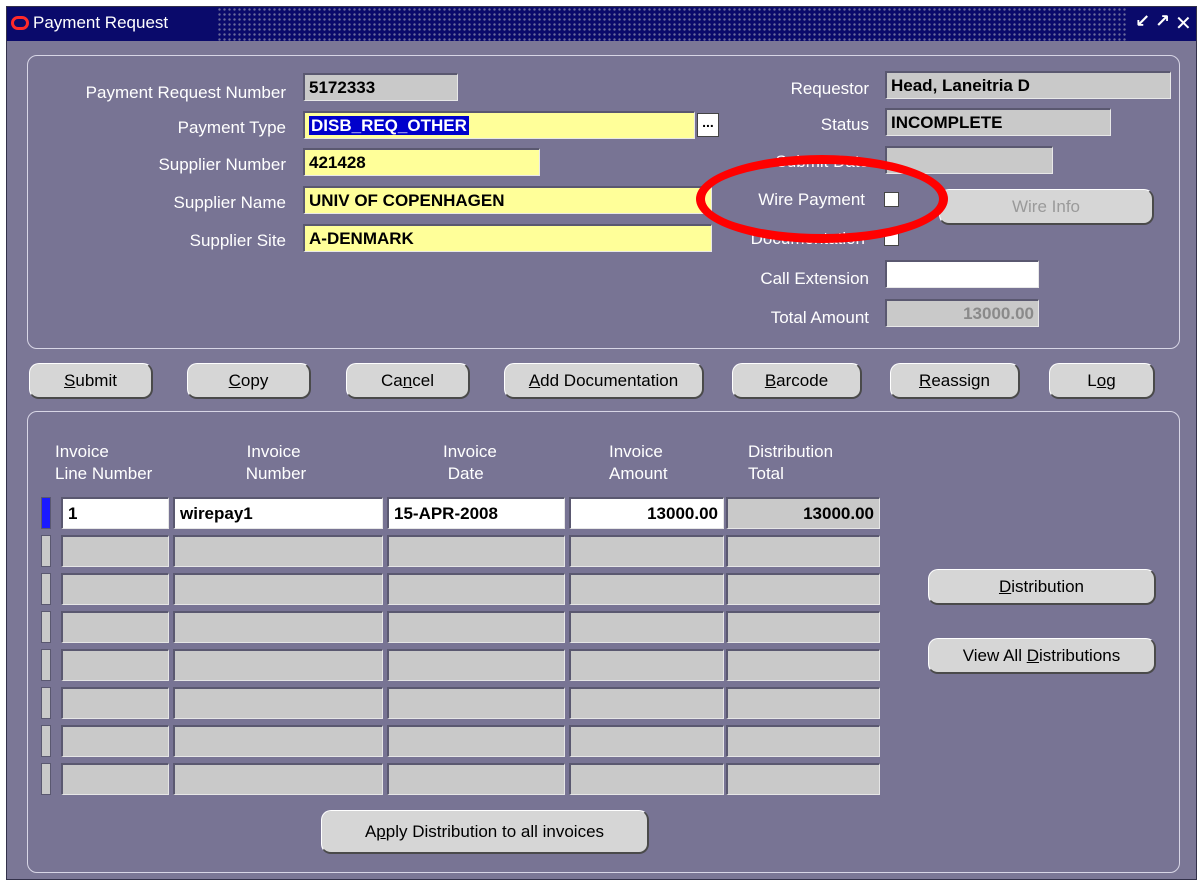 The image size is (1201, 882). What do you see at coordinates (104, 462) in the screenshot?
I see `column-header-line-number: Invoice Line Number` at bounding box center [104, 462].